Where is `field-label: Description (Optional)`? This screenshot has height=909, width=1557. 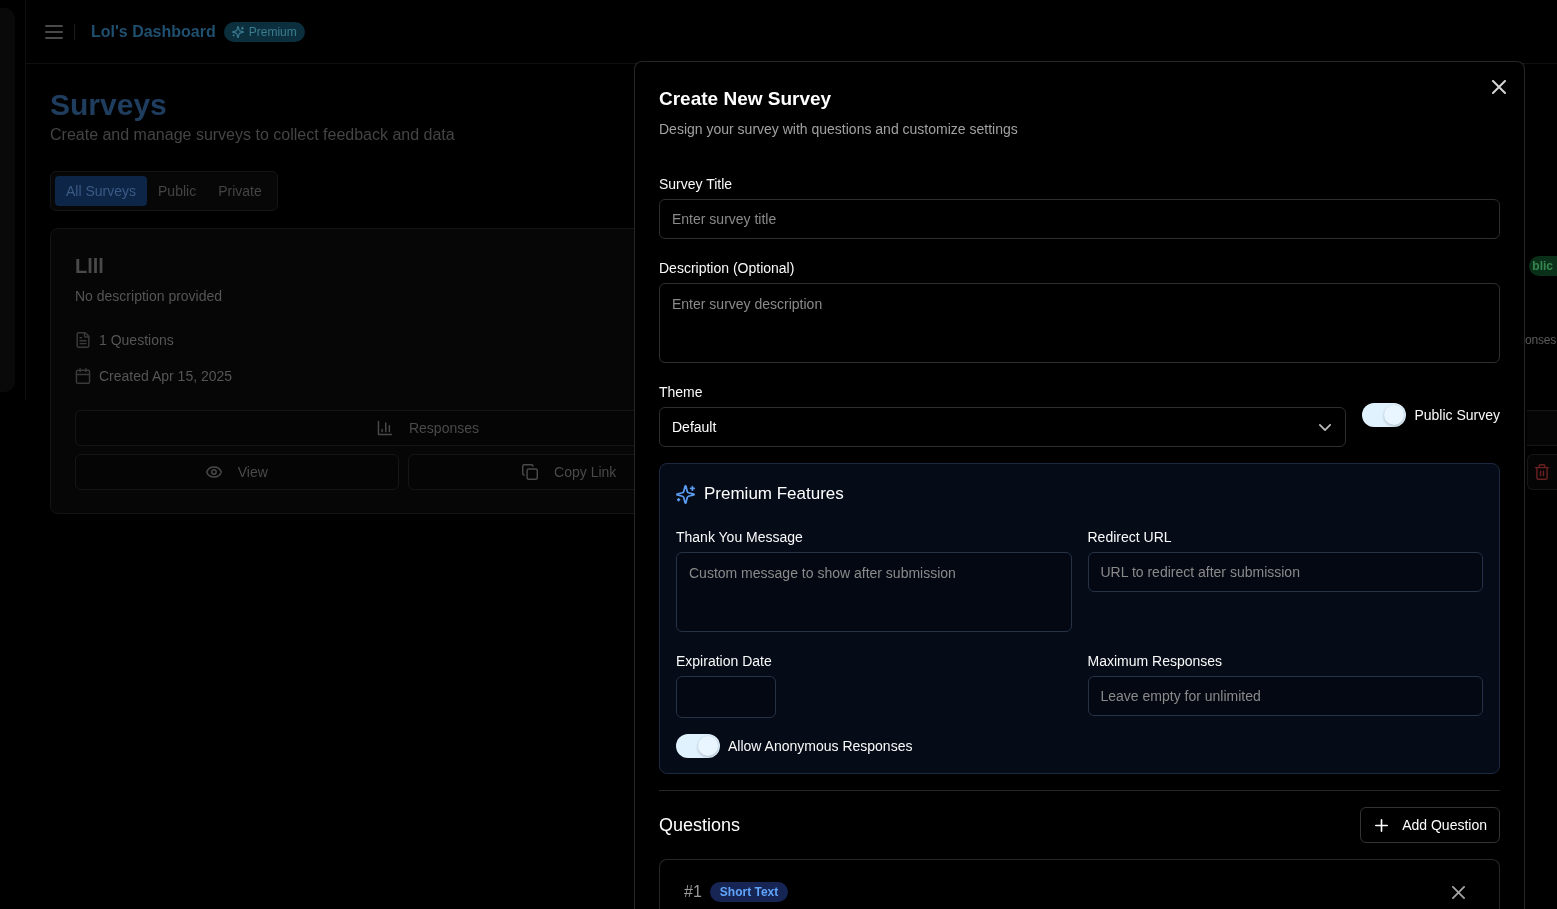 field-label: Description (Optional) is located at coordinates (727, 268).